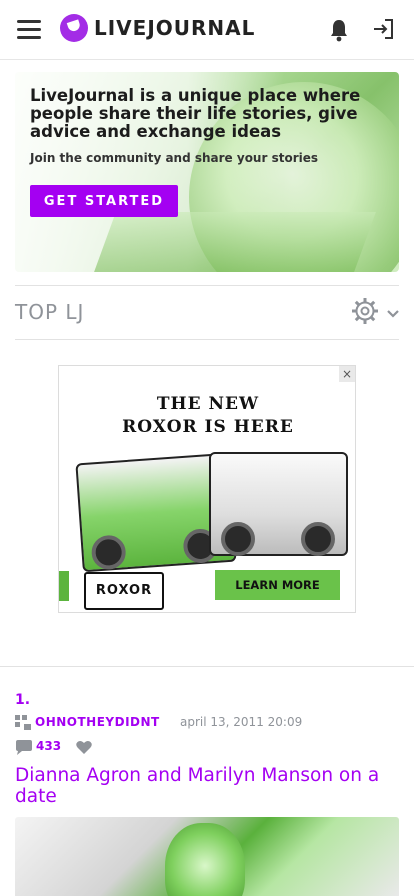  I want to click on ad-headline-line-2: ROXOR IS HERE, so click(208, 427).